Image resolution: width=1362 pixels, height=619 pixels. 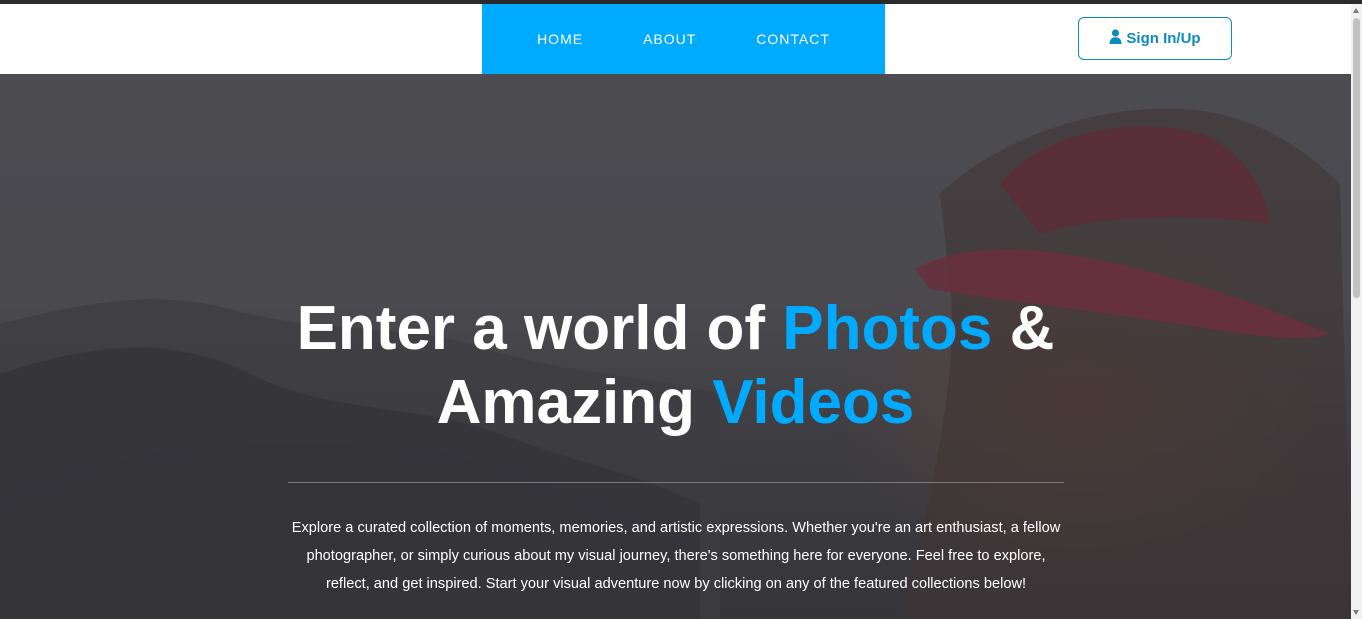 What do you see at coordinates (676, 482) in the screenshot?
I see `hero-divider` at bounding box center [676, 482].